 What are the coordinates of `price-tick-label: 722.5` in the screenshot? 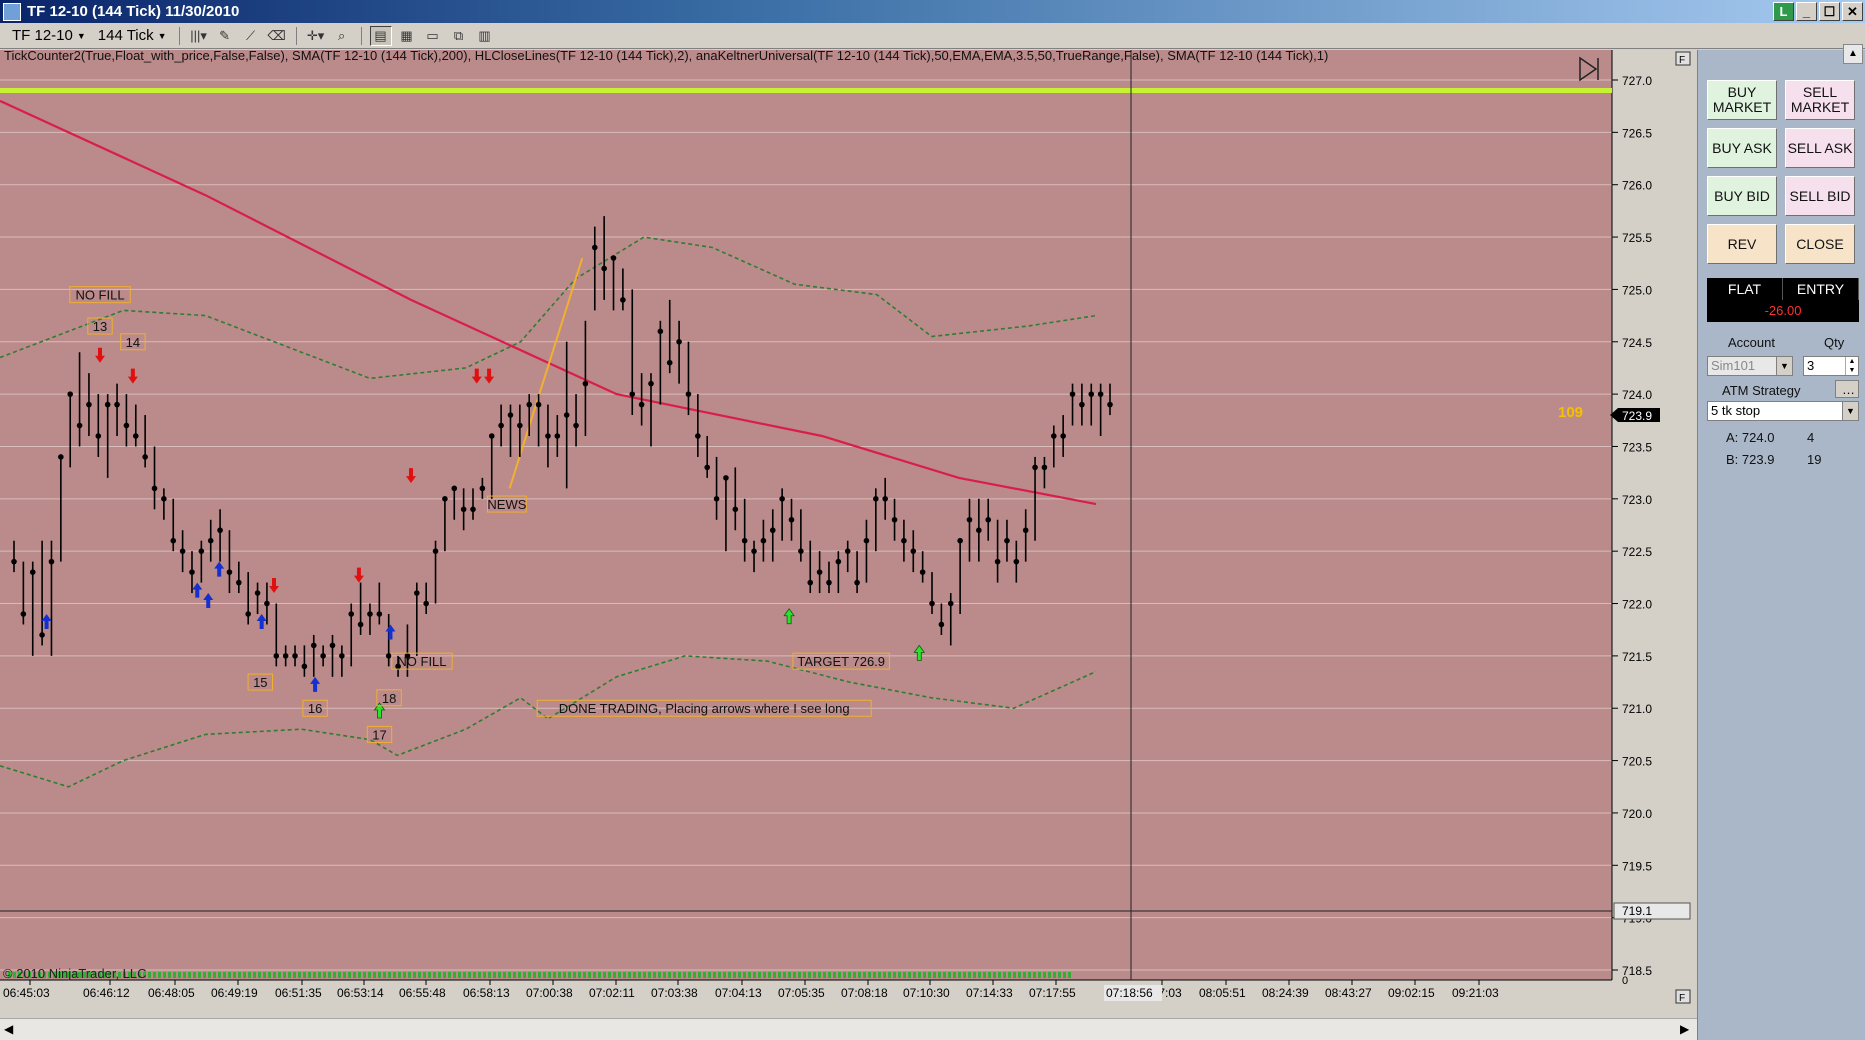 It's located at (1637, 552).